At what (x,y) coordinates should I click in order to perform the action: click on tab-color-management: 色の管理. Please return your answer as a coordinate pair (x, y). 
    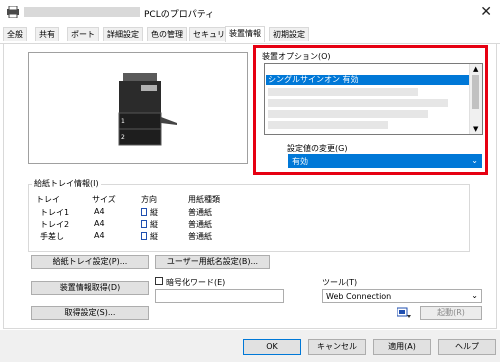
    Looking at the image, I should click on (167, 34).